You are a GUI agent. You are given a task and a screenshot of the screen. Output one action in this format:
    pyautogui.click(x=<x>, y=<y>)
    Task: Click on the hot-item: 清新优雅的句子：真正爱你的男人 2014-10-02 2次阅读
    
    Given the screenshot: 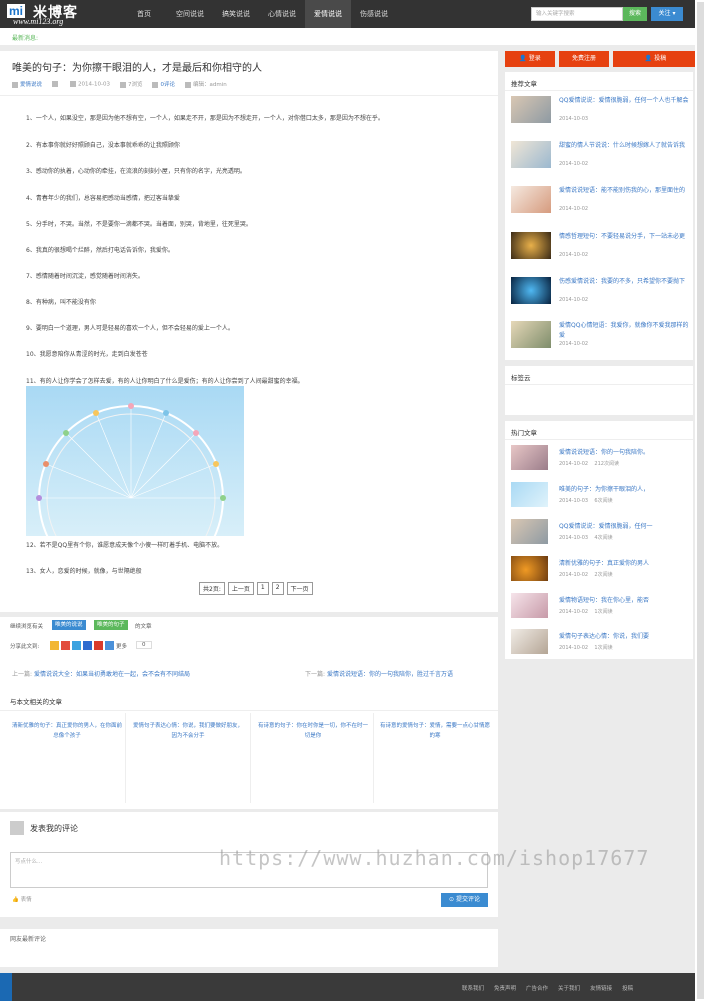 What is the action you would take?
    pyautogui.click(x=601, y=570)
    